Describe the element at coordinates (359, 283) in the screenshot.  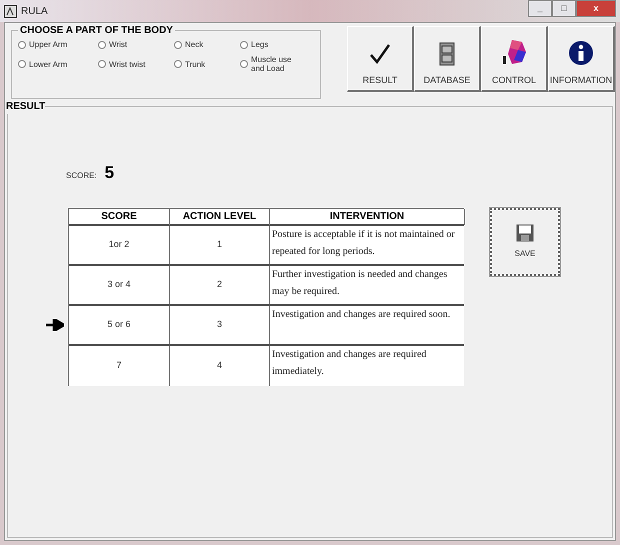
I see `table-cell-text: Further investigation is needed and changes may be required.` at that location.